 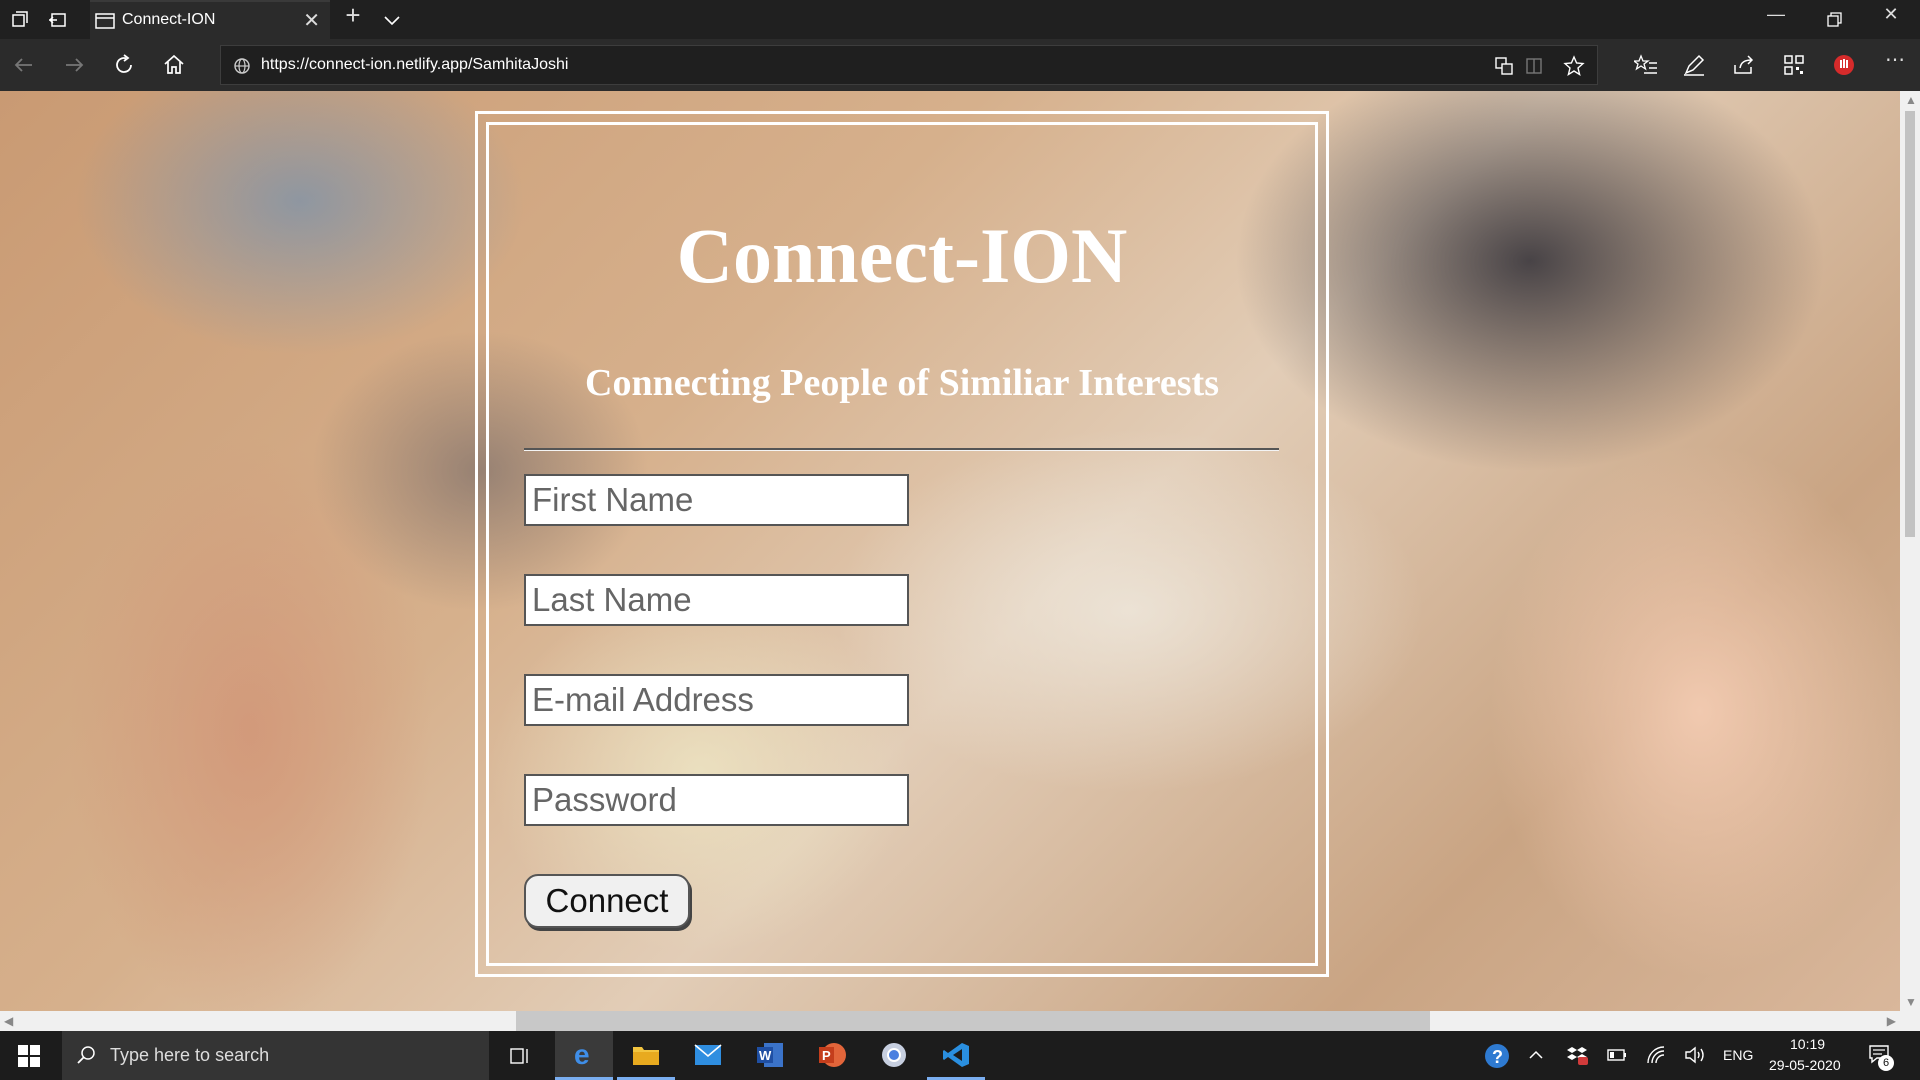 What do you see at coordinates (716, 700) in the screenshot?
I see `email-field` at bounding box center [716, 700].